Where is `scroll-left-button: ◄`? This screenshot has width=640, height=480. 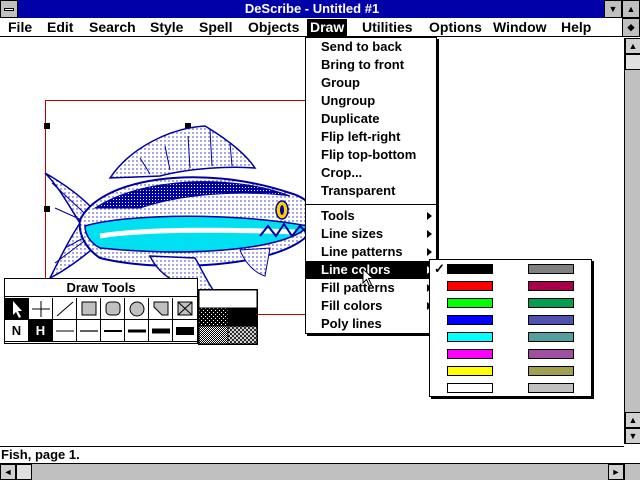
scroll-left-button: ◄ is located at coordinates (8, 472).